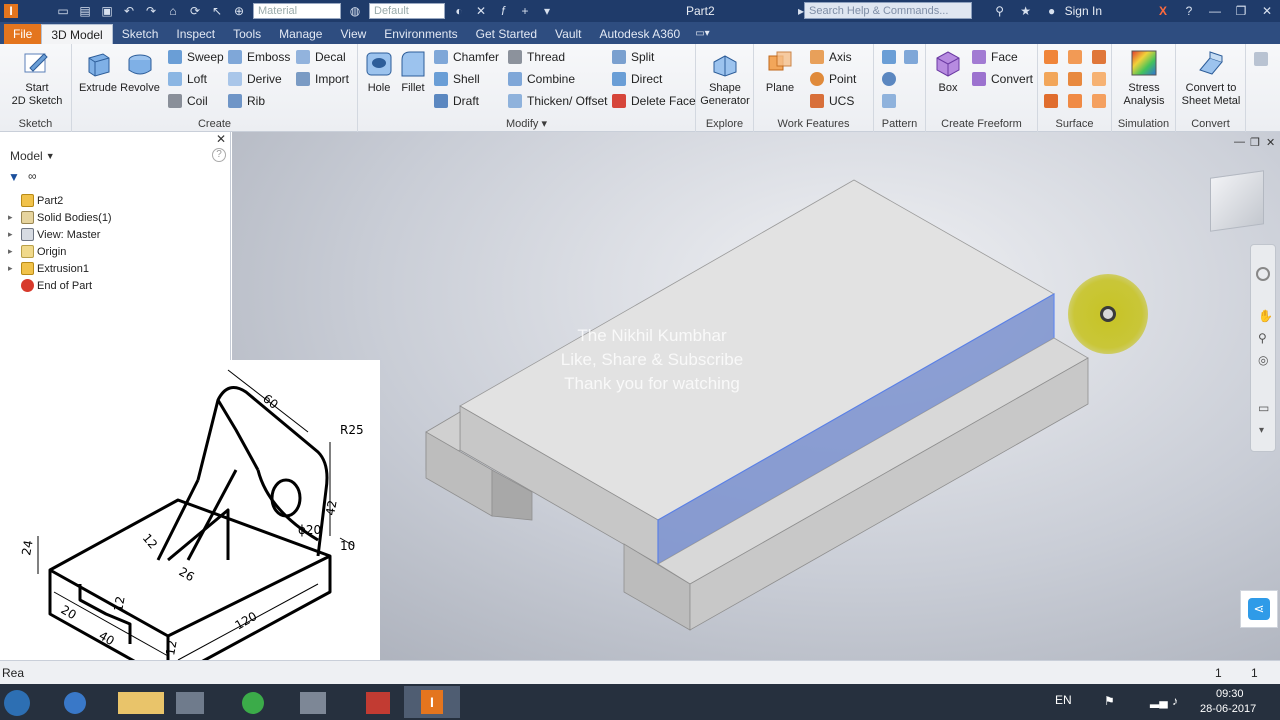 The width and height of the screenshot is (1280, 720). What do you see at coordinates (1263, 408) in the screenshot?
I see `look-at-icon: ▭` at bounding box center [1263, 408].